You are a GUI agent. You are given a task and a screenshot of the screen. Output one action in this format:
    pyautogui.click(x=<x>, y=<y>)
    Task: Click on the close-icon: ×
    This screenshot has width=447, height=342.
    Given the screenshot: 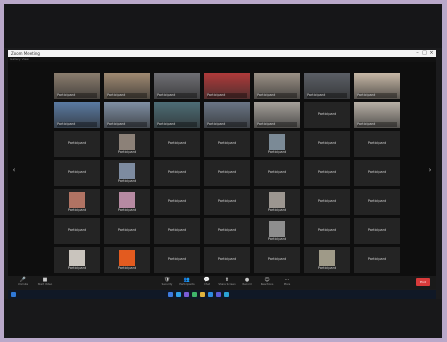 What is the action you would take?
    pyautogui.click(x=431, y=53)
    